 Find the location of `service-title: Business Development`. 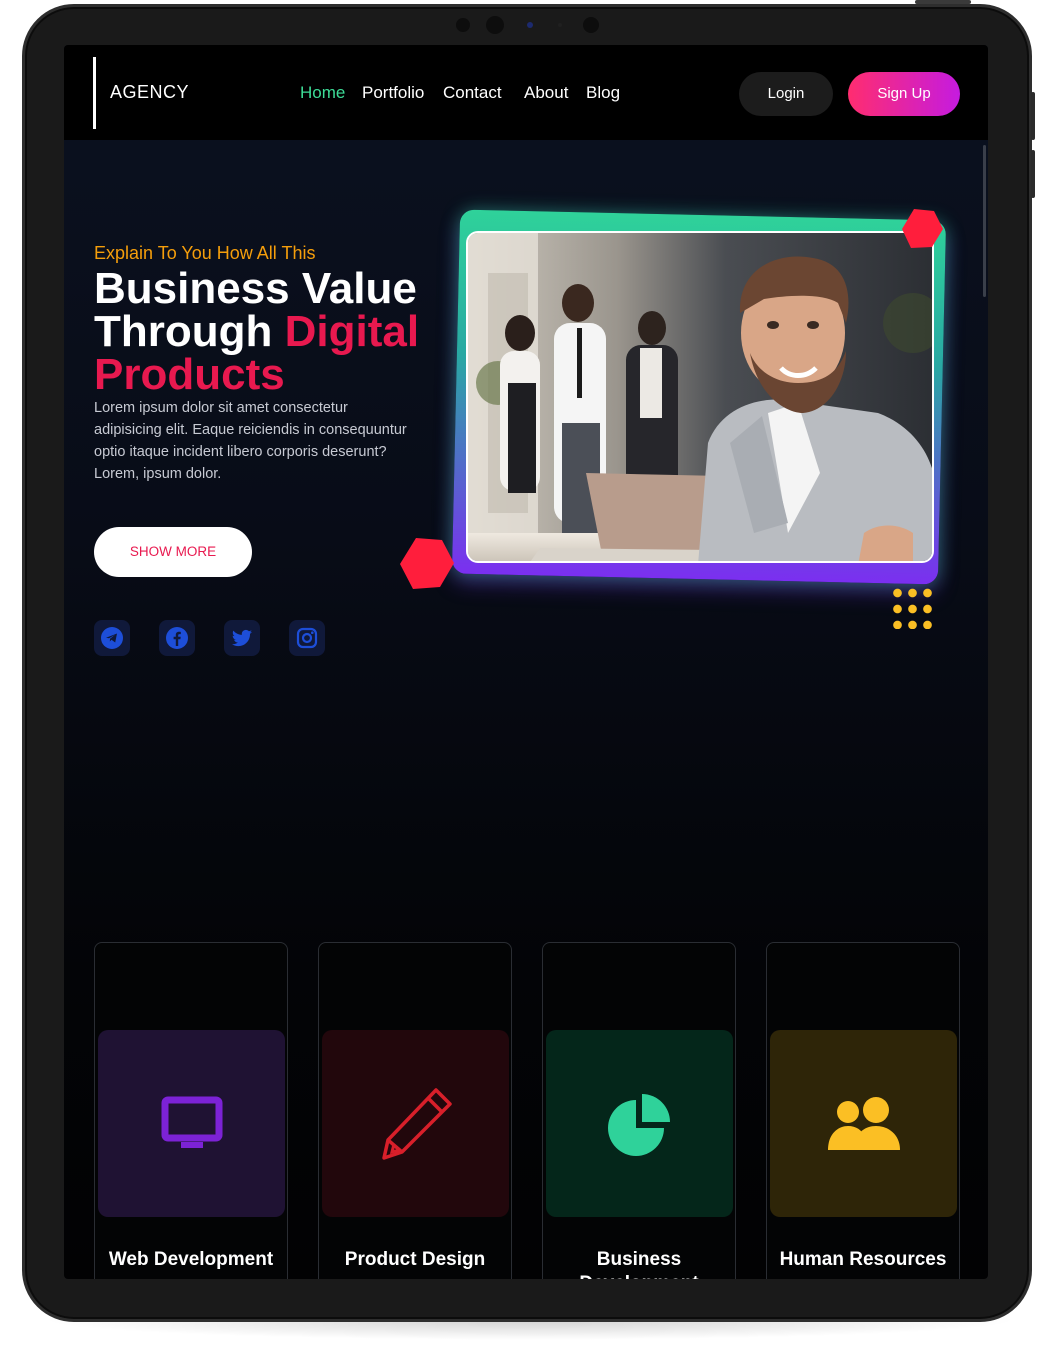

service-title: Business Development is located at coordinates (638, 1264).